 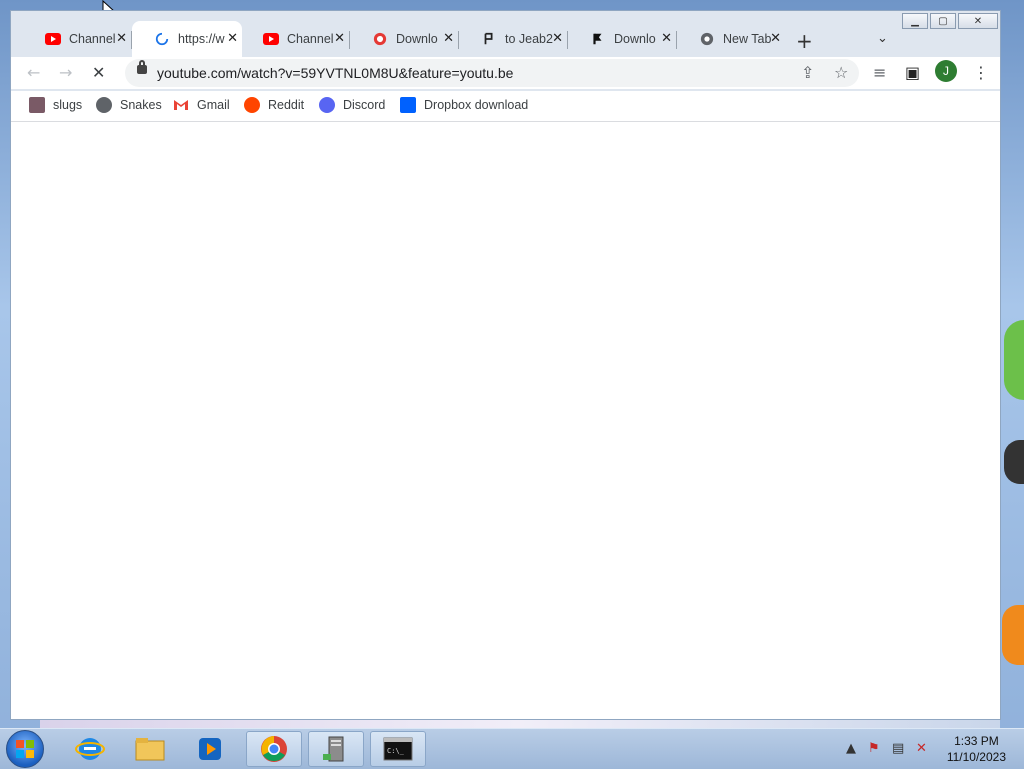 I want to click on taskbar: C:\_ ▲ ⚑ ▤ ✕ 1:33 PM 11/10/2023, so click(x=512, y=748).